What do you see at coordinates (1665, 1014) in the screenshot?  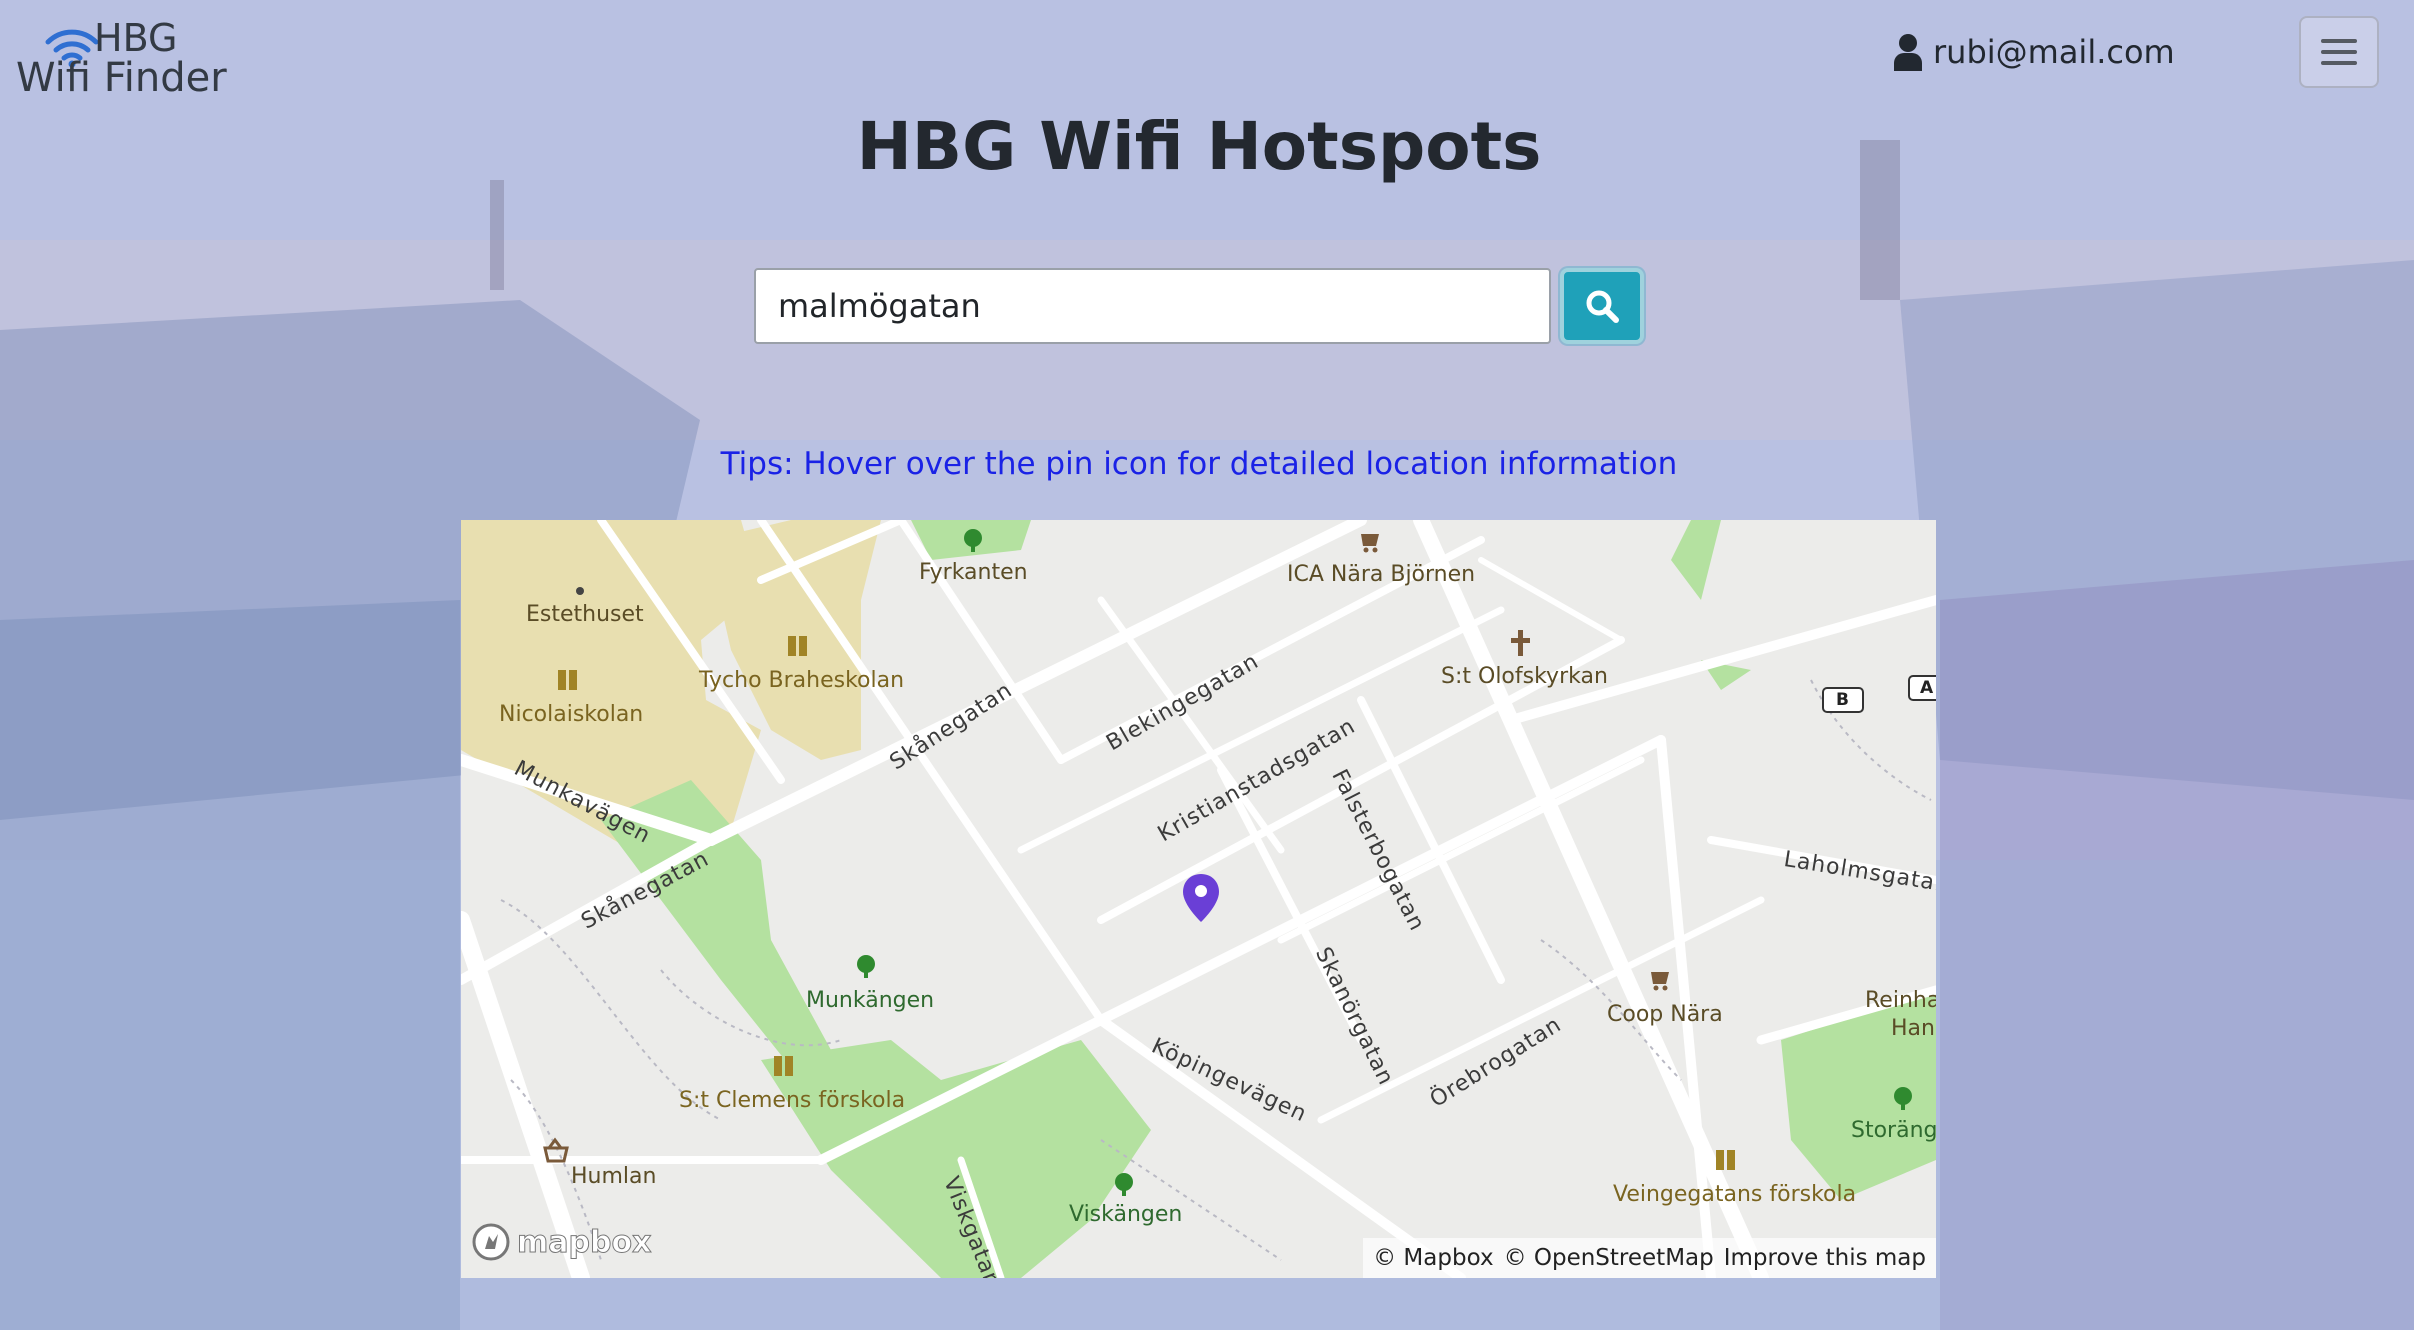 I see `map-label-coop: Coop Nära` at bounding box center [1665, 1014].